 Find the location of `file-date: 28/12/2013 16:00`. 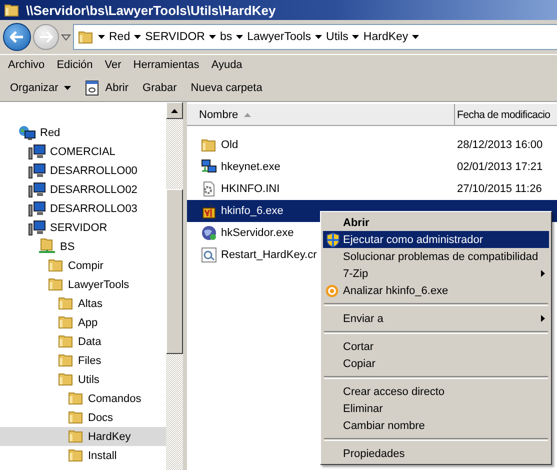

file-date: 28/12/2013 16:00 is located at coordinates (500, 145).